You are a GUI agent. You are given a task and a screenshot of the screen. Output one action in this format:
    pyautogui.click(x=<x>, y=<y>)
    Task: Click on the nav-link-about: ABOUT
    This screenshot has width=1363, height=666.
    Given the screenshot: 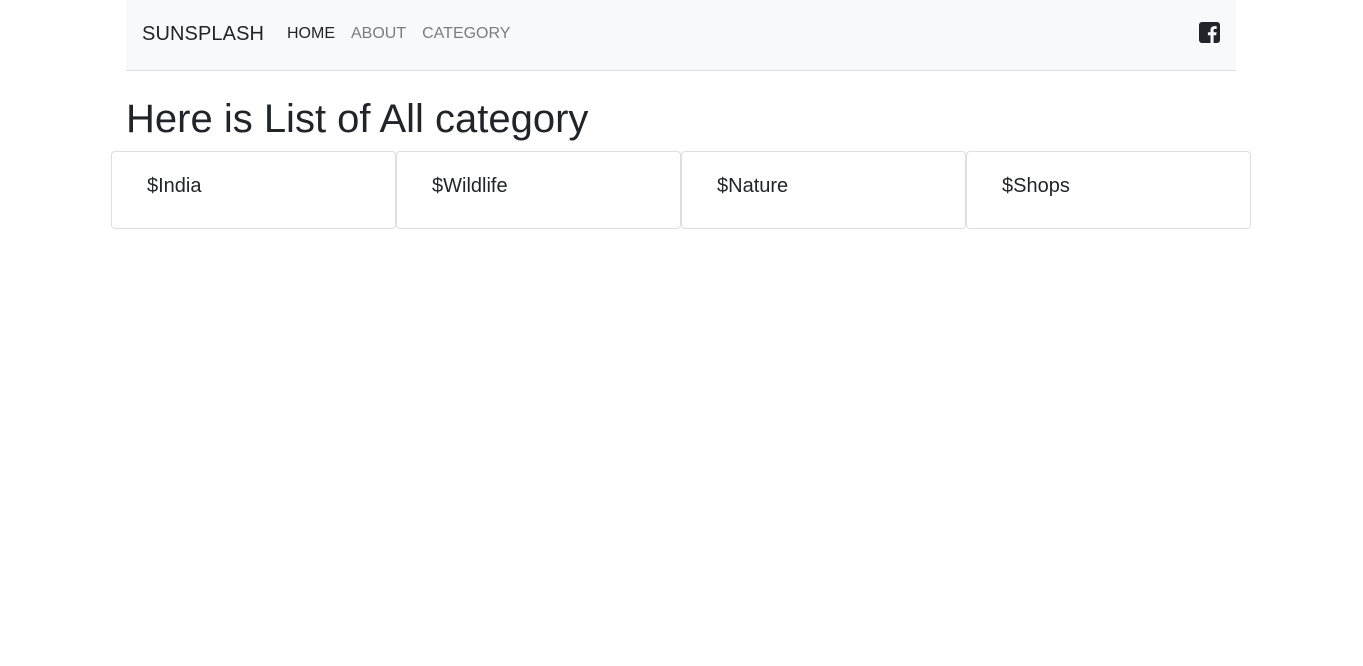 What is the action you would take?
    pyautogui.click(x=378, y=33)
    